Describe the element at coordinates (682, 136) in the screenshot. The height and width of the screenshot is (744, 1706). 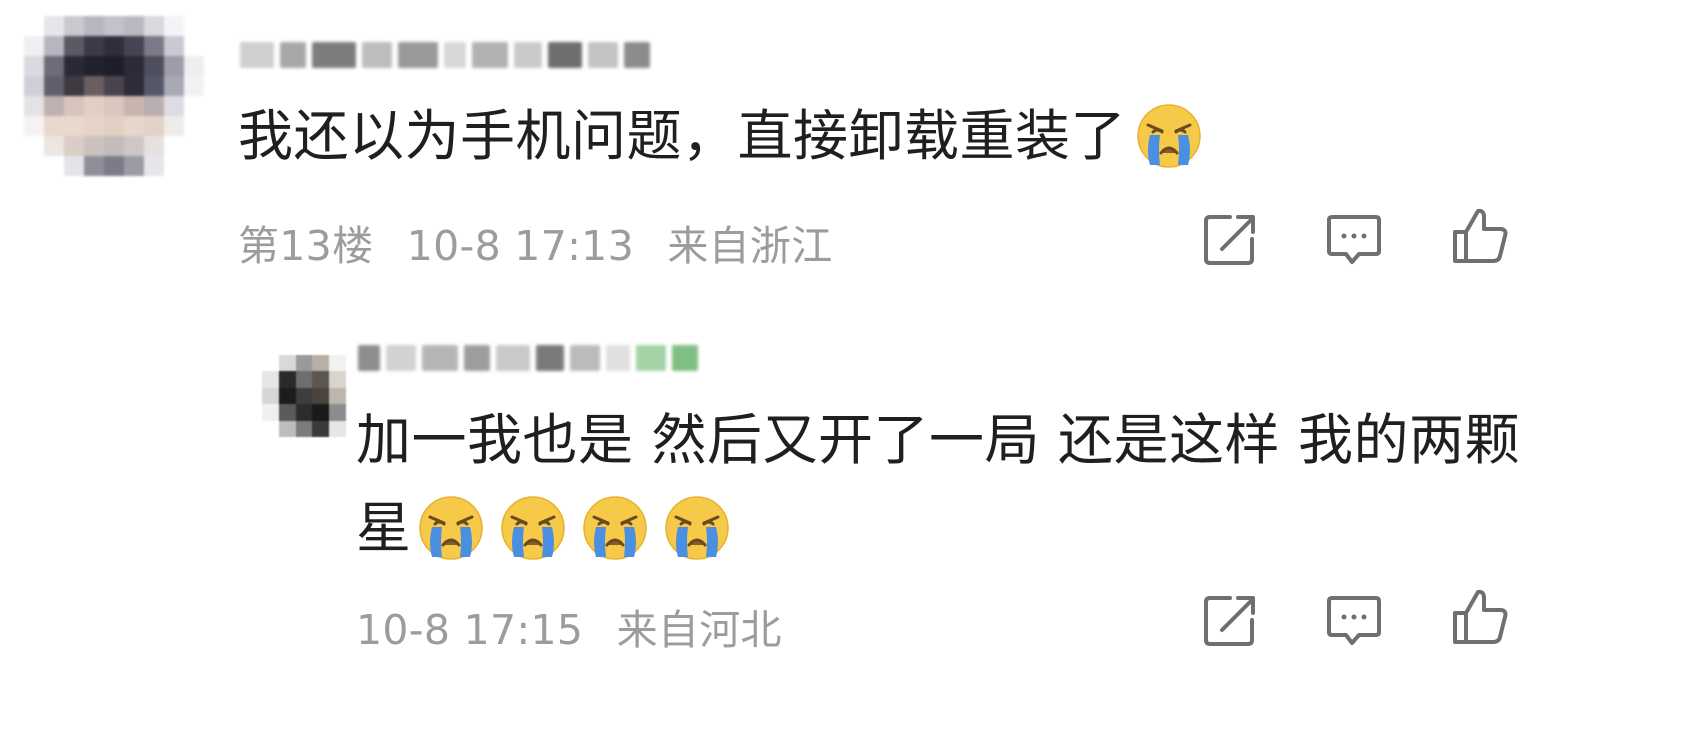
I see `comment-text: 我还以为手机问题，直接卸载重装了` at that location.